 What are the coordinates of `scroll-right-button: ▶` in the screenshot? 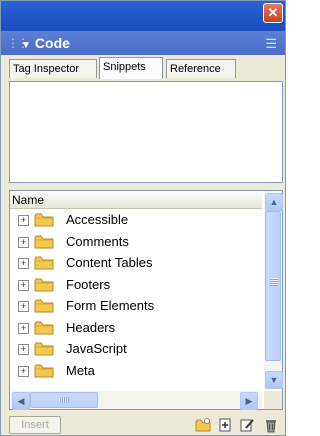 It's located at (249, 401).